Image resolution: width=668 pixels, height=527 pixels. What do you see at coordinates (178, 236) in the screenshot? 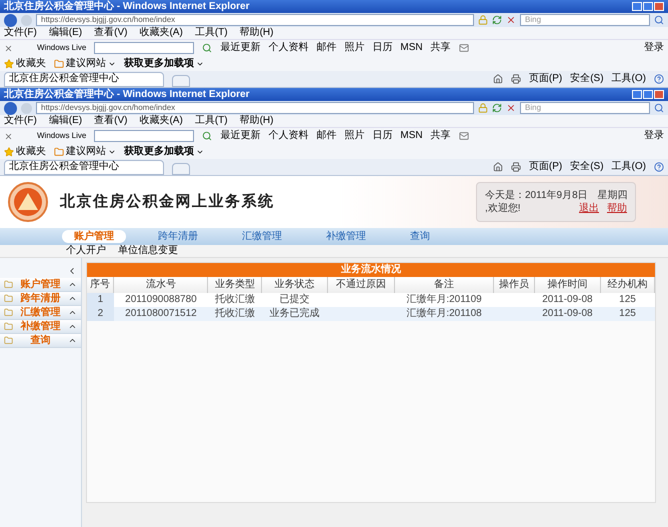
I see `nav-tab: 跨年清册` at bounding box center [178, 236].